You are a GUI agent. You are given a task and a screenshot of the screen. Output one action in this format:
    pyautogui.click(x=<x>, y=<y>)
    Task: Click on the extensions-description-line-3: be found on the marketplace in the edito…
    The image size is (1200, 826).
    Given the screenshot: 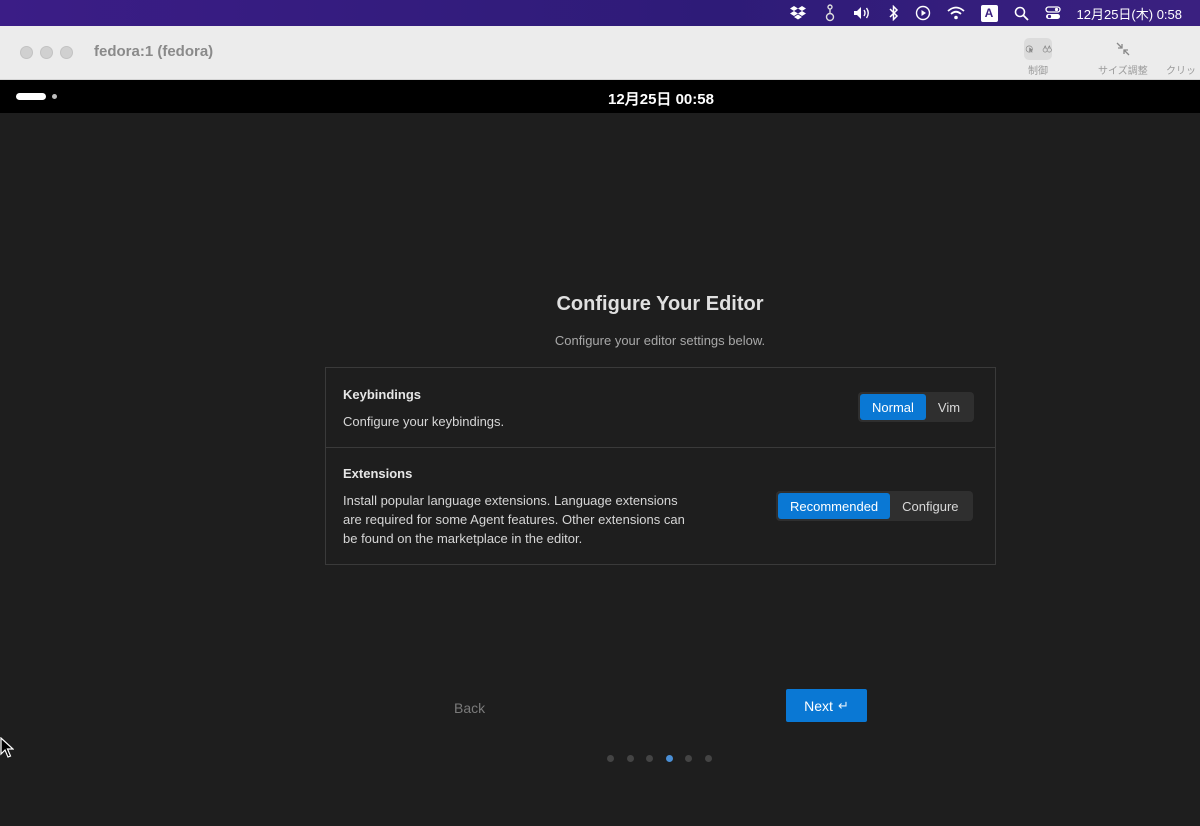 What is the action you would take?
    pyautogui.click(x=463, y=538)
    